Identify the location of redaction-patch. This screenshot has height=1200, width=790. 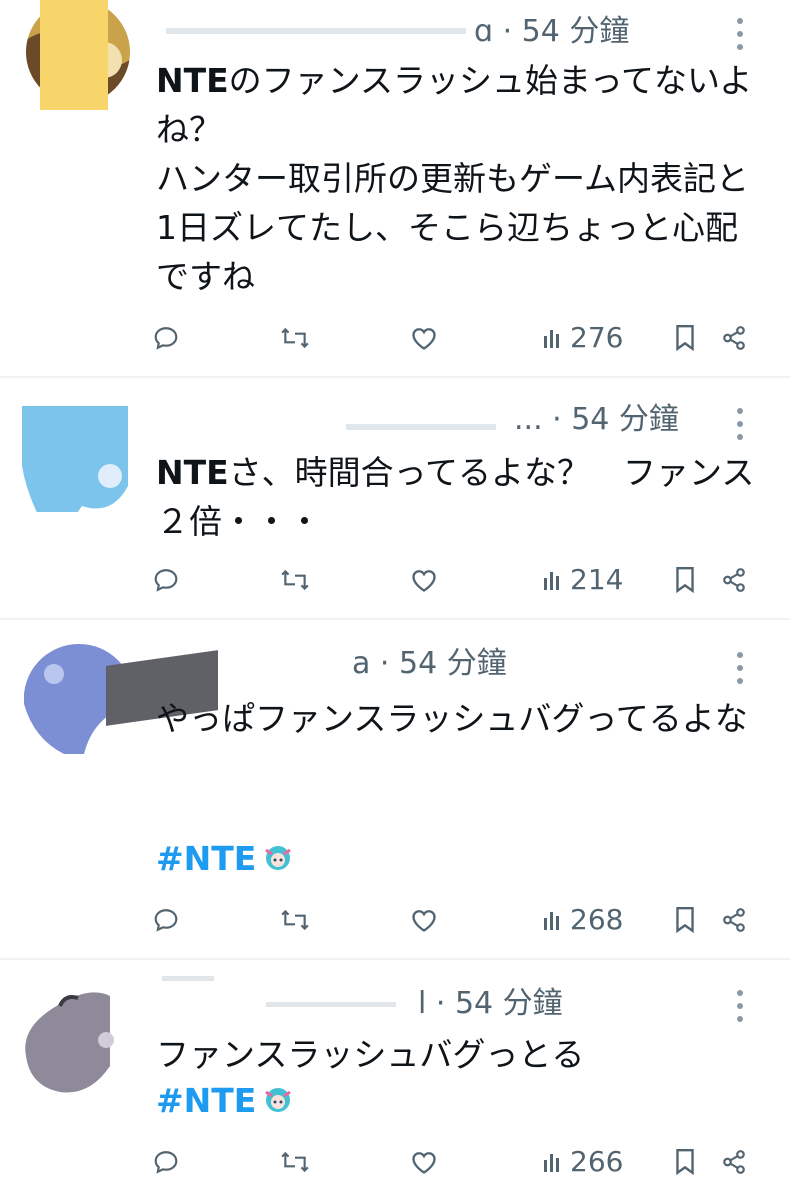
(74, 55).